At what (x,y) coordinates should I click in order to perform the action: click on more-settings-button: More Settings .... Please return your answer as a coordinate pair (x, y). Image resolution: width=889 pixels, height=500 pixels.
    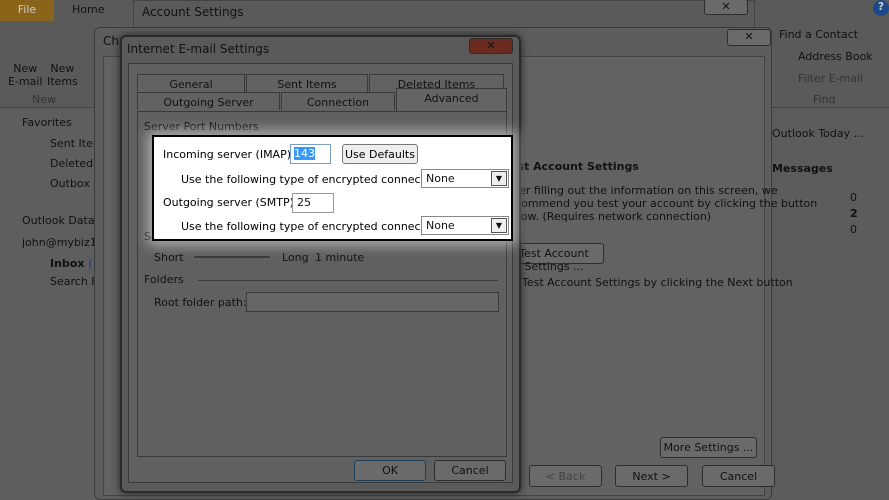
    Looking at the image, I should click on (708, 447).